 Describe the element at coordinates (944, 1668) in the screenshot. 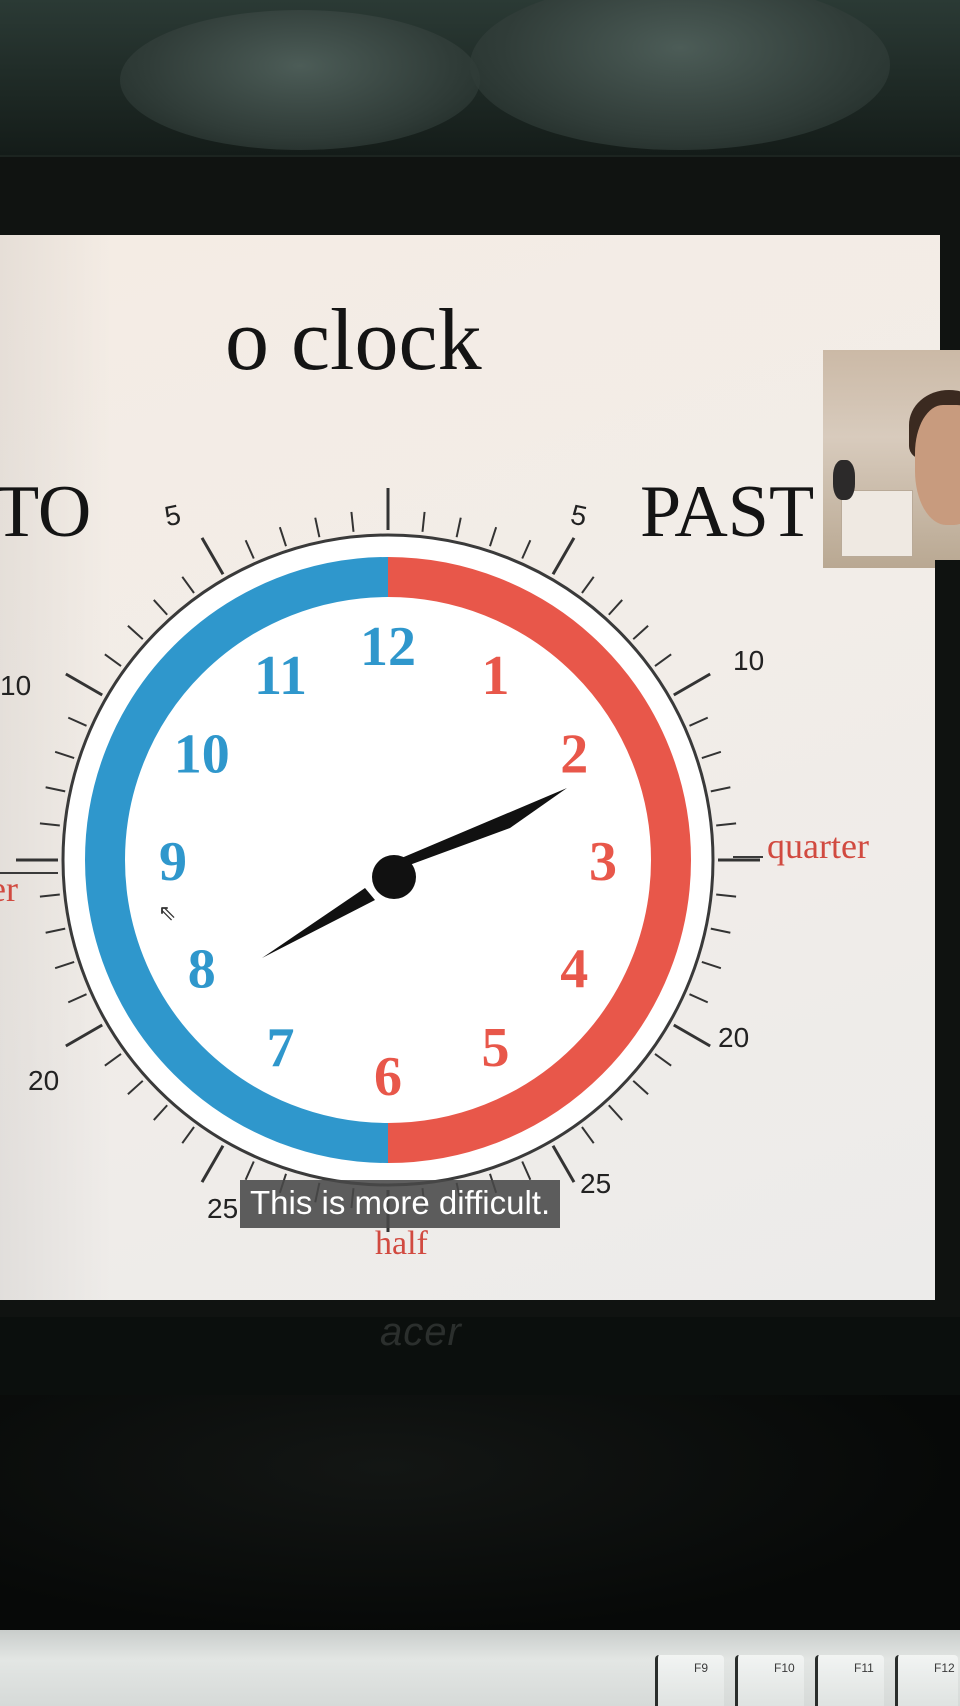

I see `key-label: F12` at that location.